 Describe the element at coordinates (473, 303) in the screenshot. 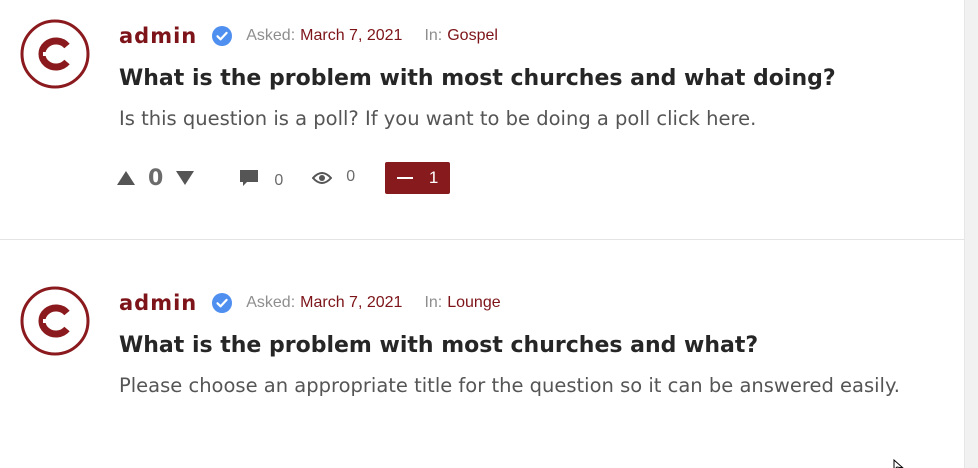

I see `category-link: Lounge` at that location.